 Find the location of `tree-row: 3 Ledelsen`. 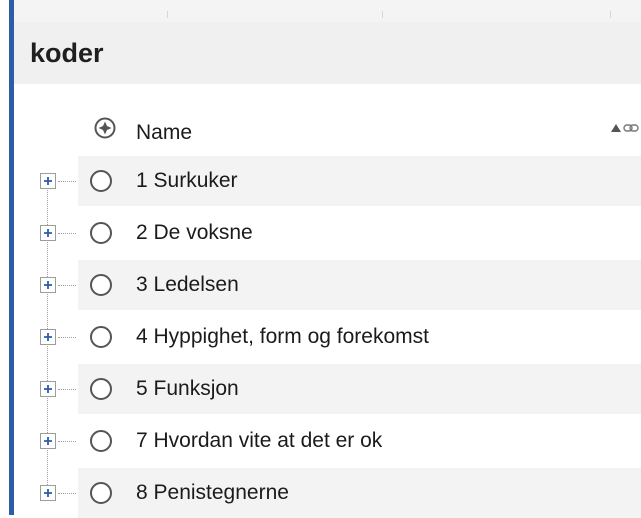

tree-row: 3 Ledelsen is located at coordinates (327, 285).